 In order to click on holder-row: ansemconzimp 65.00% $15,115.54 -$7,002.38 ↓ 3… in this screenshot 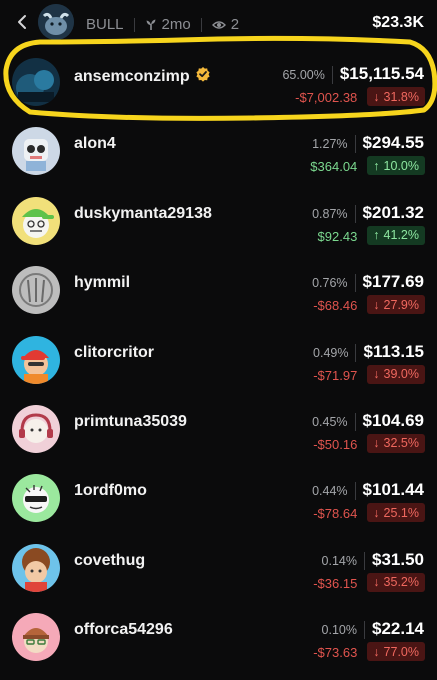, I will do `click(218, 82)`.